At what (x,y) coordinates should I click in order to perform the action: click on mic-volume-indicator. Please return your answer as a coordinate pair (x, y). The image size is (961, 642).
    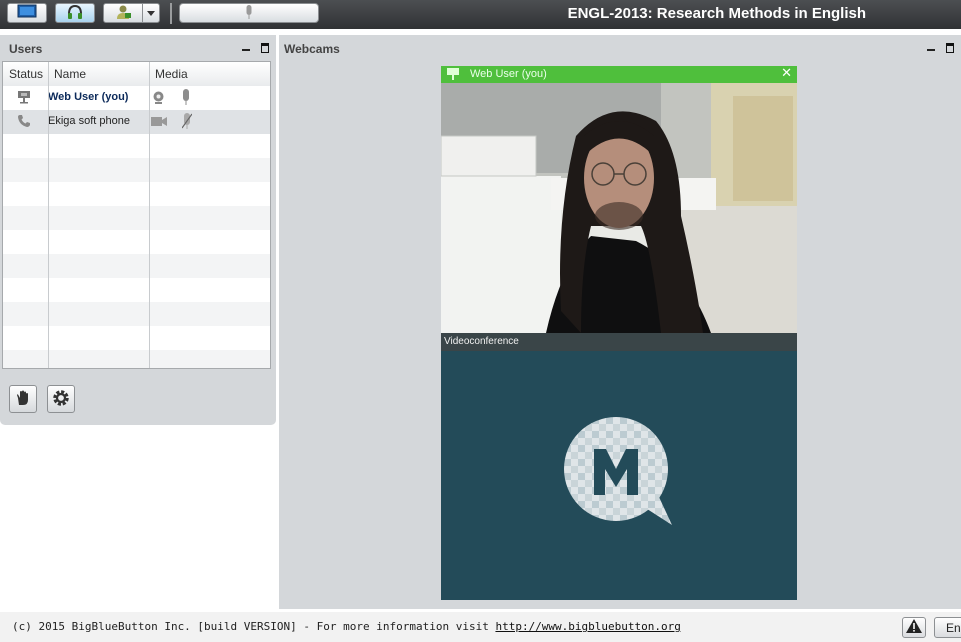
    Looking at the image, I should click on (249, 13).